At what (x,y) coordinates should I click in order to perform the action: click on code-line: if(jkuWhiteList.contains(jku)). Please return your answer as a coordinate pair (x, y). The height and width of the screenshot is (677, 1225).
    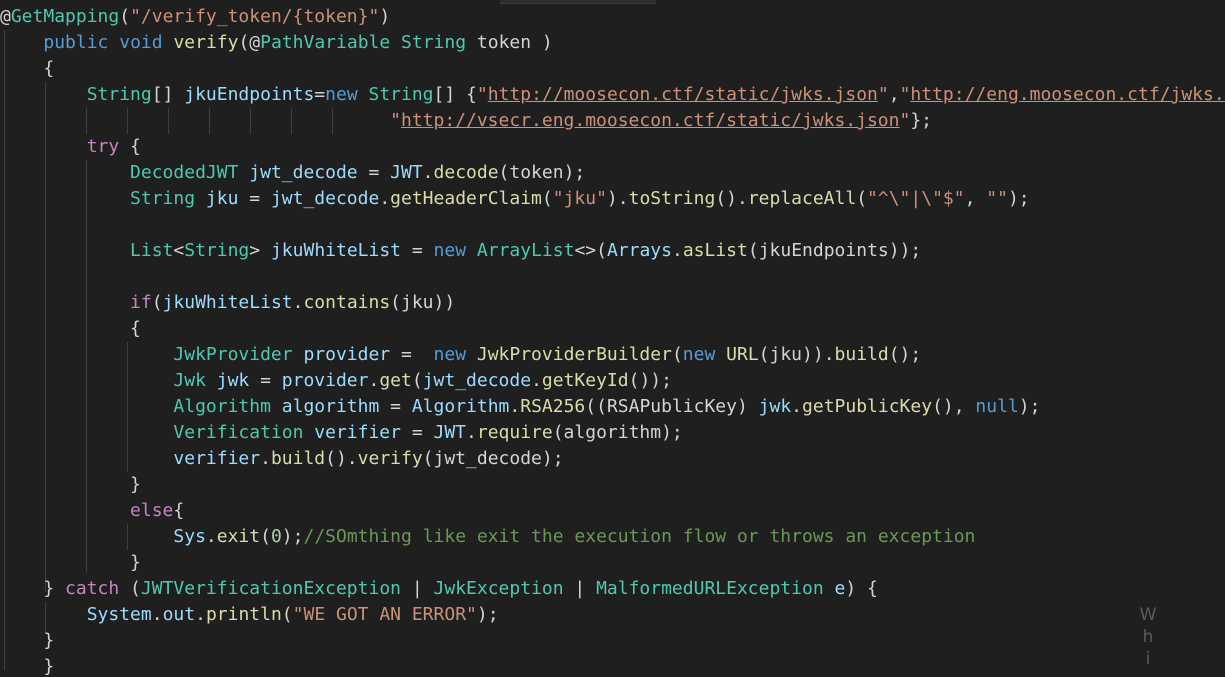
    Looking at the image, I should click on (227, 303).